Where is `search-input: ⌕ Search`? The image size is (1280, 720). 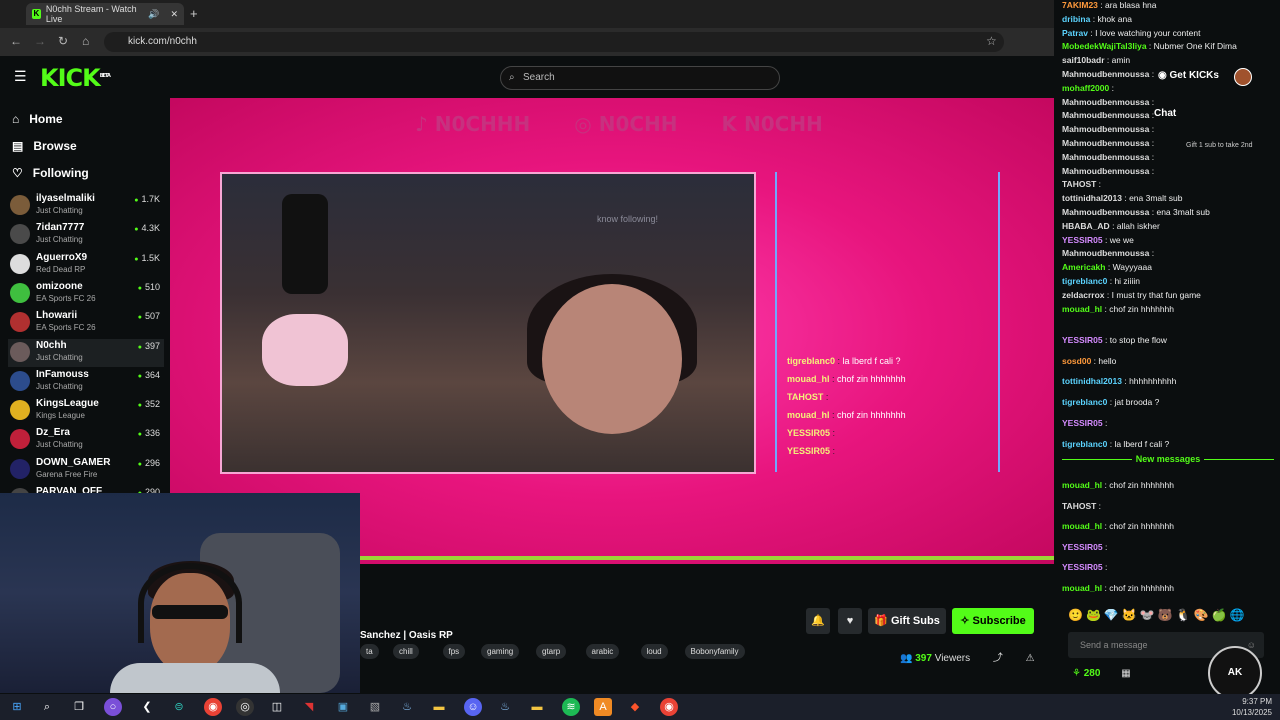 search-input: ⌕ Search is located at coordinates (640, 78).